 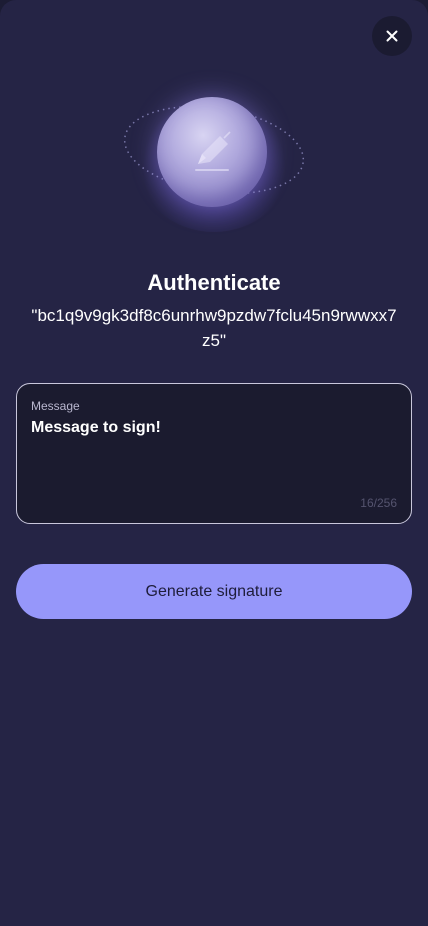 I want to click on message-input: Message to sign!, so click(x=96, y=428).